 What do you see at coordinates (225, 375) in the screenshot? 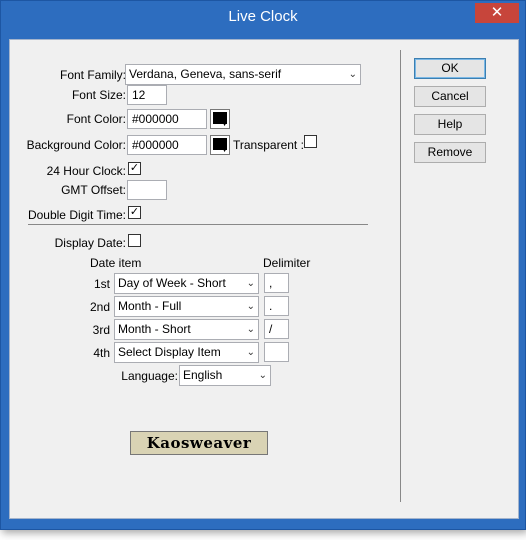
I see `language-select: English ⌄` at bounding box center [225, 375].